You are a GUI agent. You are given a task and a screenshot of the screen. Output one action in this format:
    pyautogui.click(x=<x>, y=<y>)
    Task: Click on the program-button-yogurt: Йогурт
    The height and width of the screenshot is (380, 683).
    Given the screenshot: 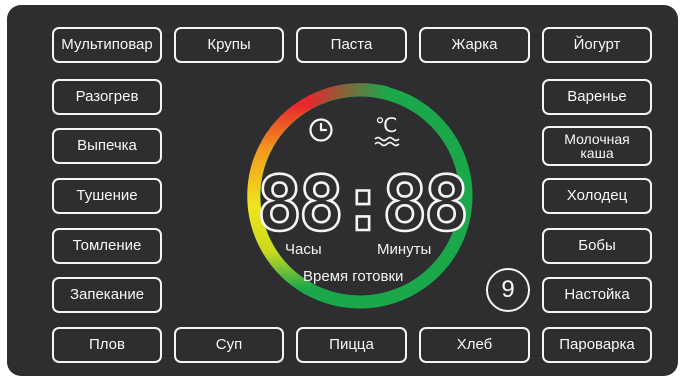 What is the action you would take?
    pyautogui.click(x=597, y=45)
    